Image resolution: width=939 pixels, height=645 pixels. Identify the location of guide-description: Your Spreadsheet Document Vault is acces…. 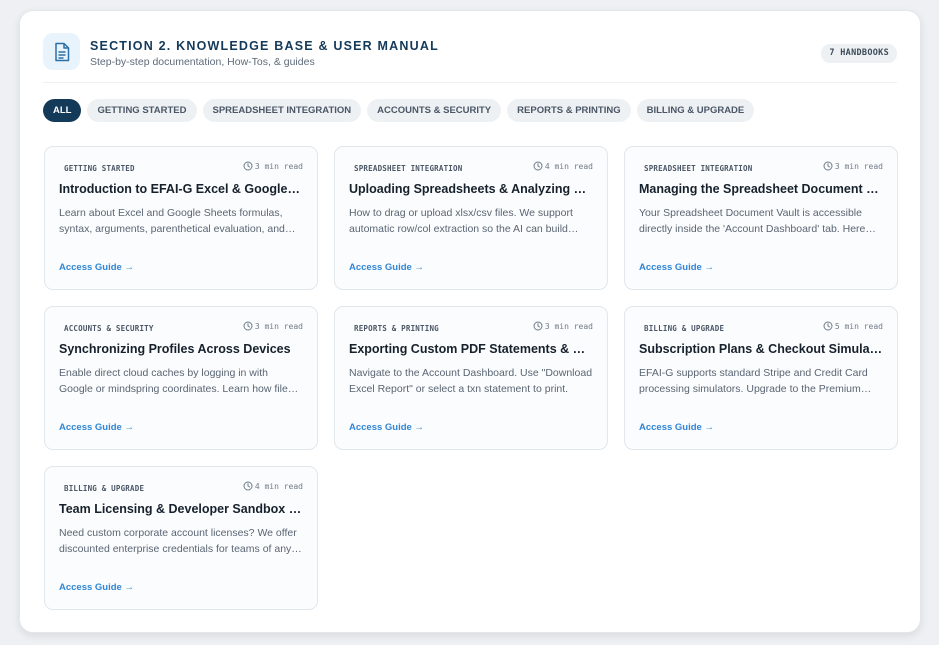
(752, 221).